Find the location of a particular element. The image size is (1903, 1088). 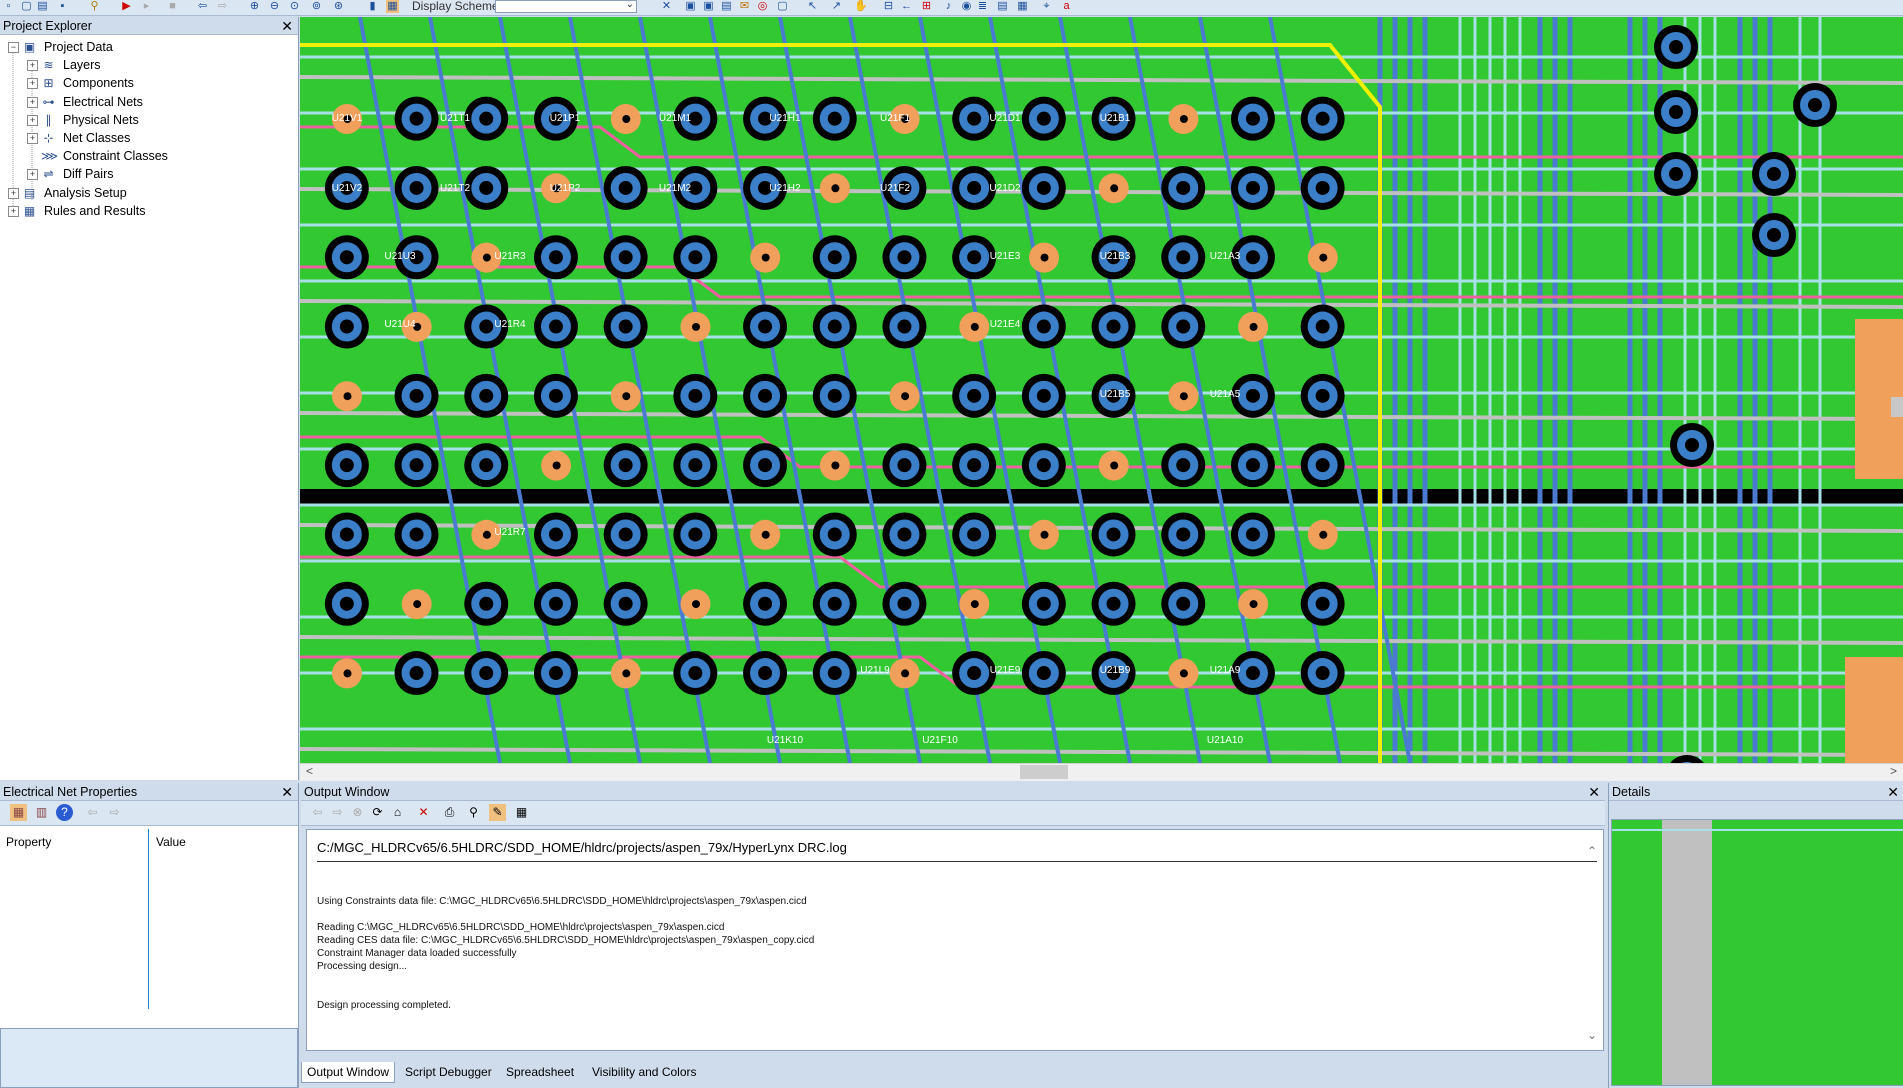

select-plus-icon: ↗ is located at coordinates (836, 6).